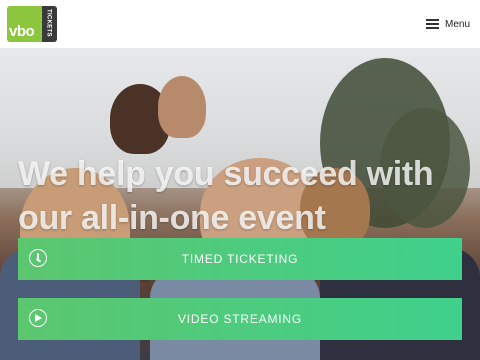  What do you see at coordinates (182, 107) in the screenshot?
I see `hero-photo-person` at bounding box center [182, 107].